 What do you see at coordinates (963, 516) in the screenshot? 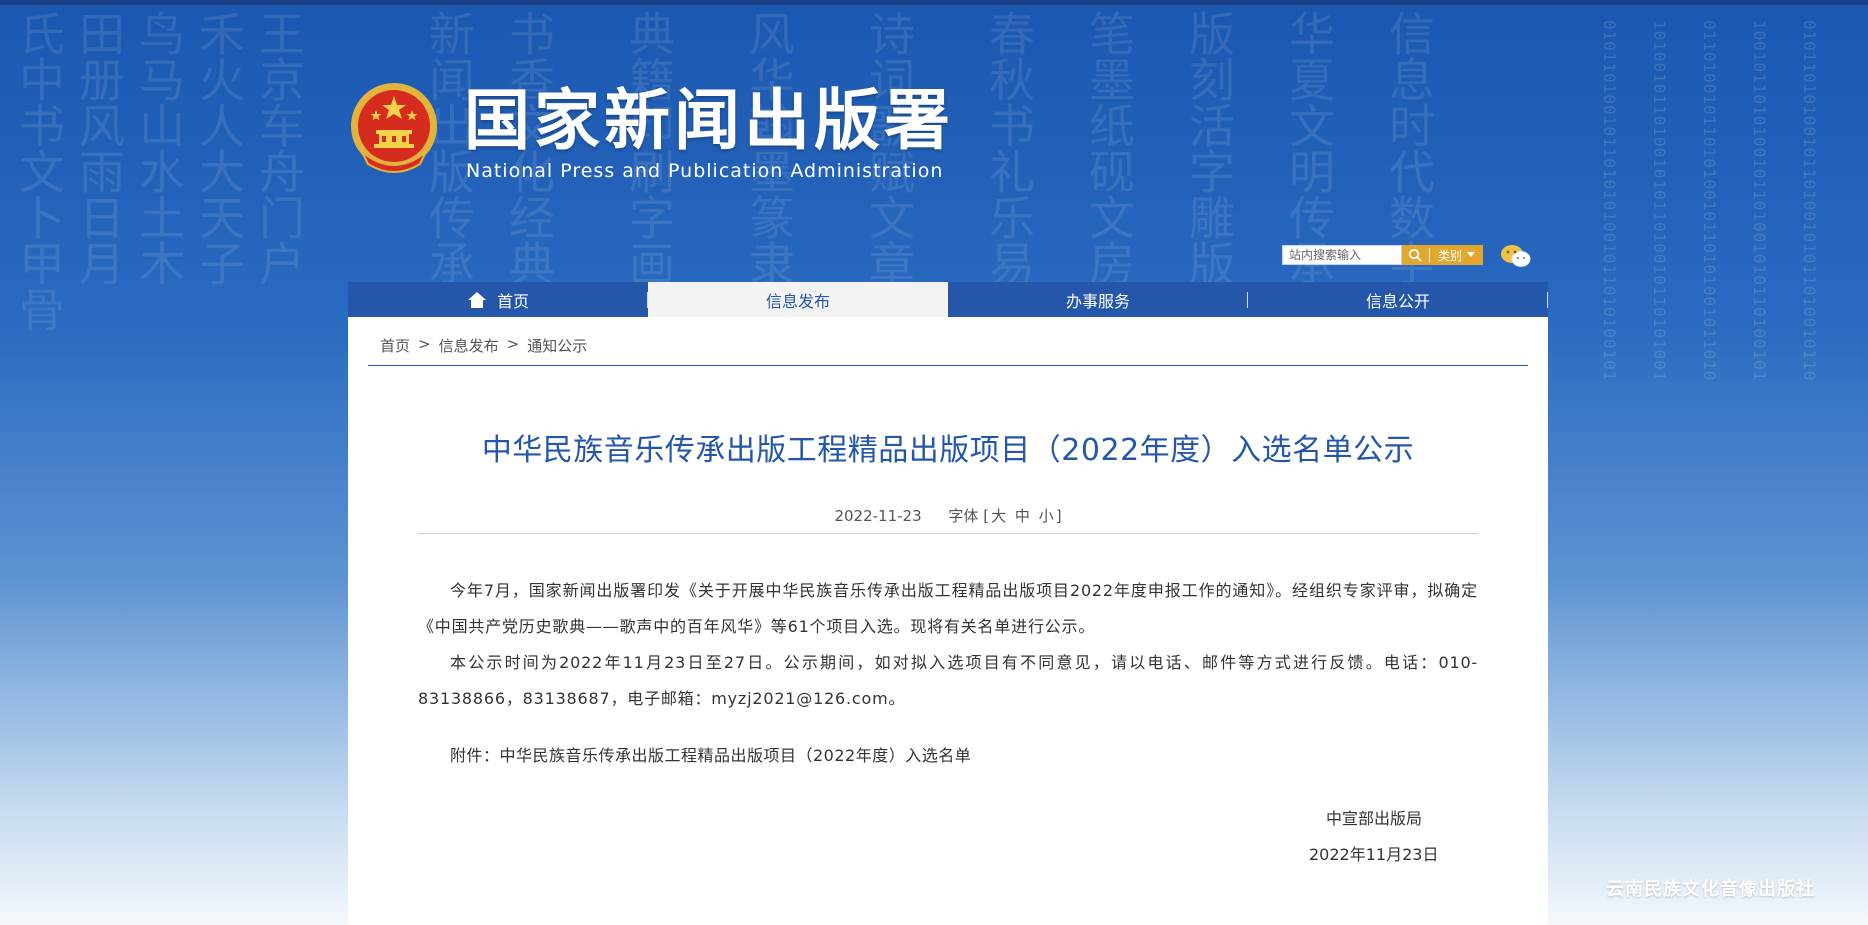
I see `font-size-label: 字体` at bounding box center [963, 516].